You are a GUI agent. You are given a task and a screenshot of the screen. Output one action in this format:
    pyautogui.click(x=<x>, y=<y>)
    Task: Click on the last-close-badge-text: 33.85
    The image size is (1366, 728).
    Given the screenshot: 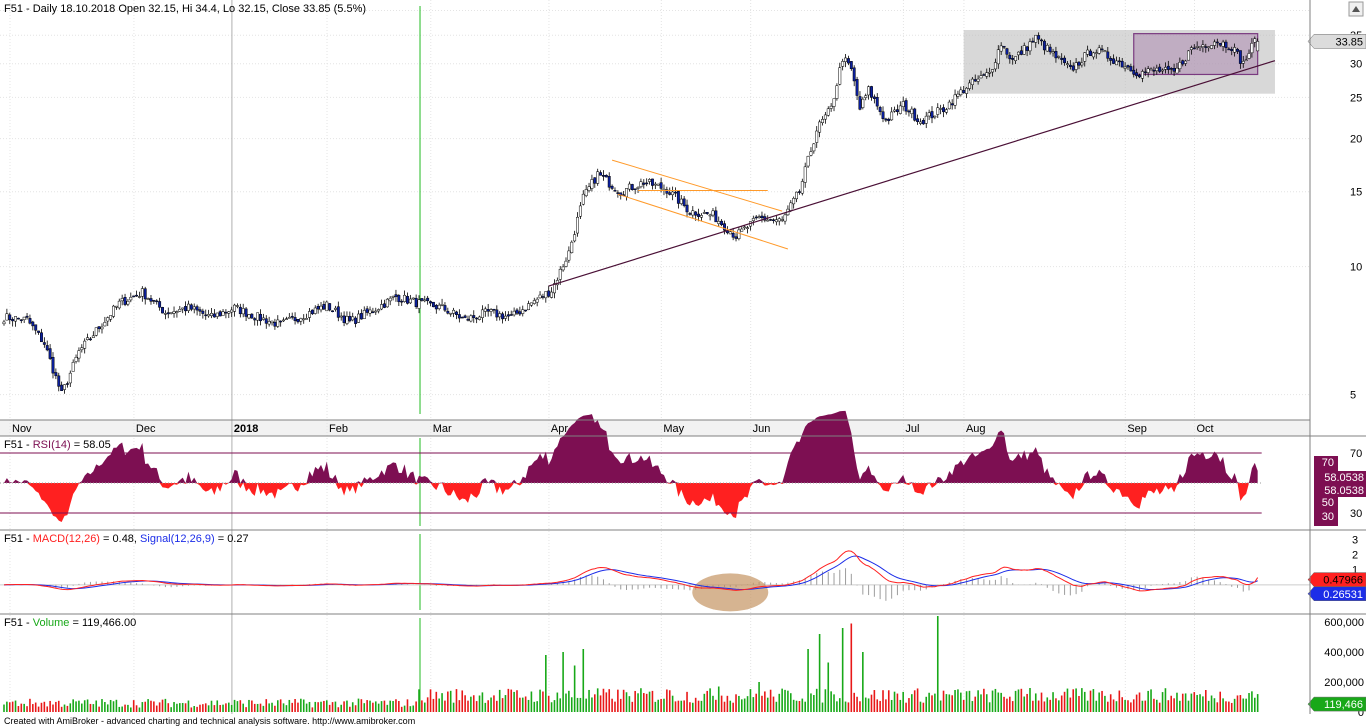 What is the action you would take?
    pyautogui.click(x=1349, y=42)
    